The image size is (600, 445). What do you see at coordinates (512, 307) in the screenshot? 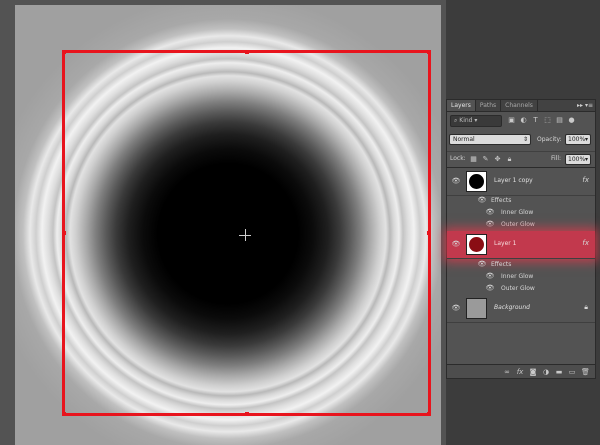
I see `layer-name: Background` at bounding box center [512, 307].